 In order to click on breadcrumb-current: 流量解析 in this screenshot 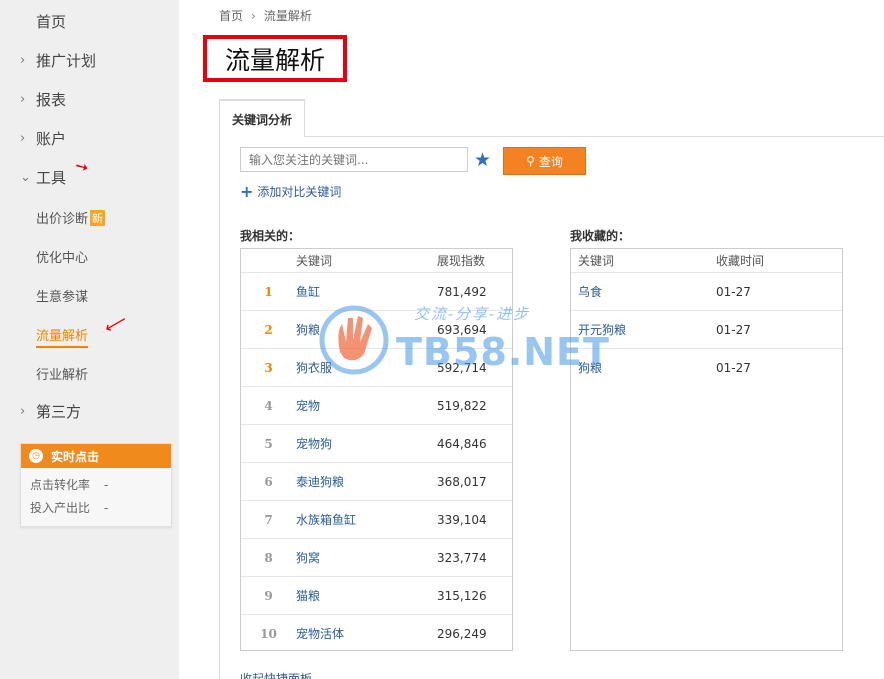, I will do `click(287, 16)`.